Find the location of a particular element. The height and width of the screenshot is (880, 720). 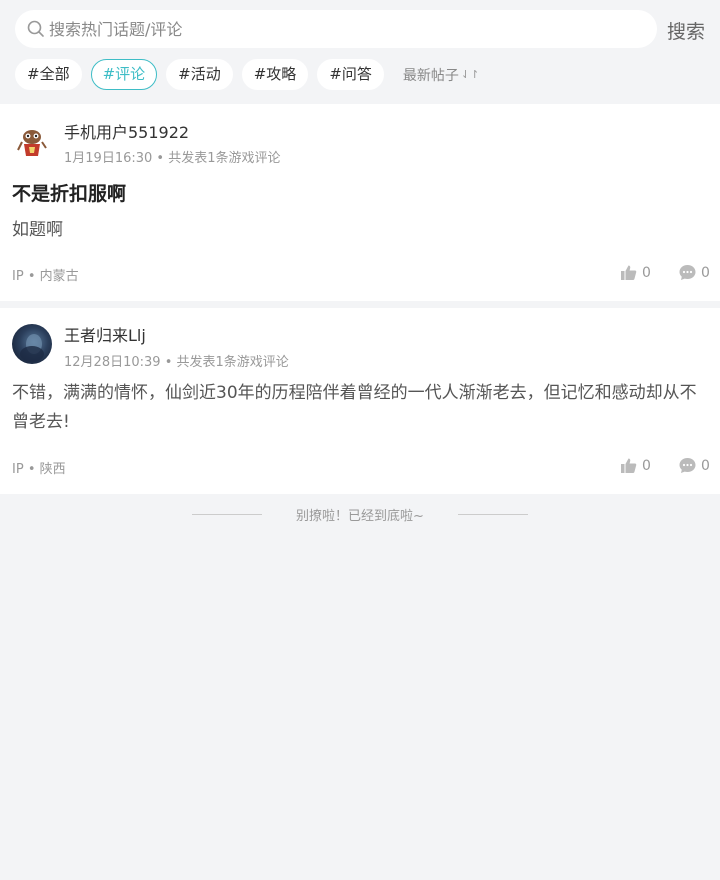

post-meta: 12月28日10:39 • 共发表1条游戏评论 is located at coordinates (176, 362).